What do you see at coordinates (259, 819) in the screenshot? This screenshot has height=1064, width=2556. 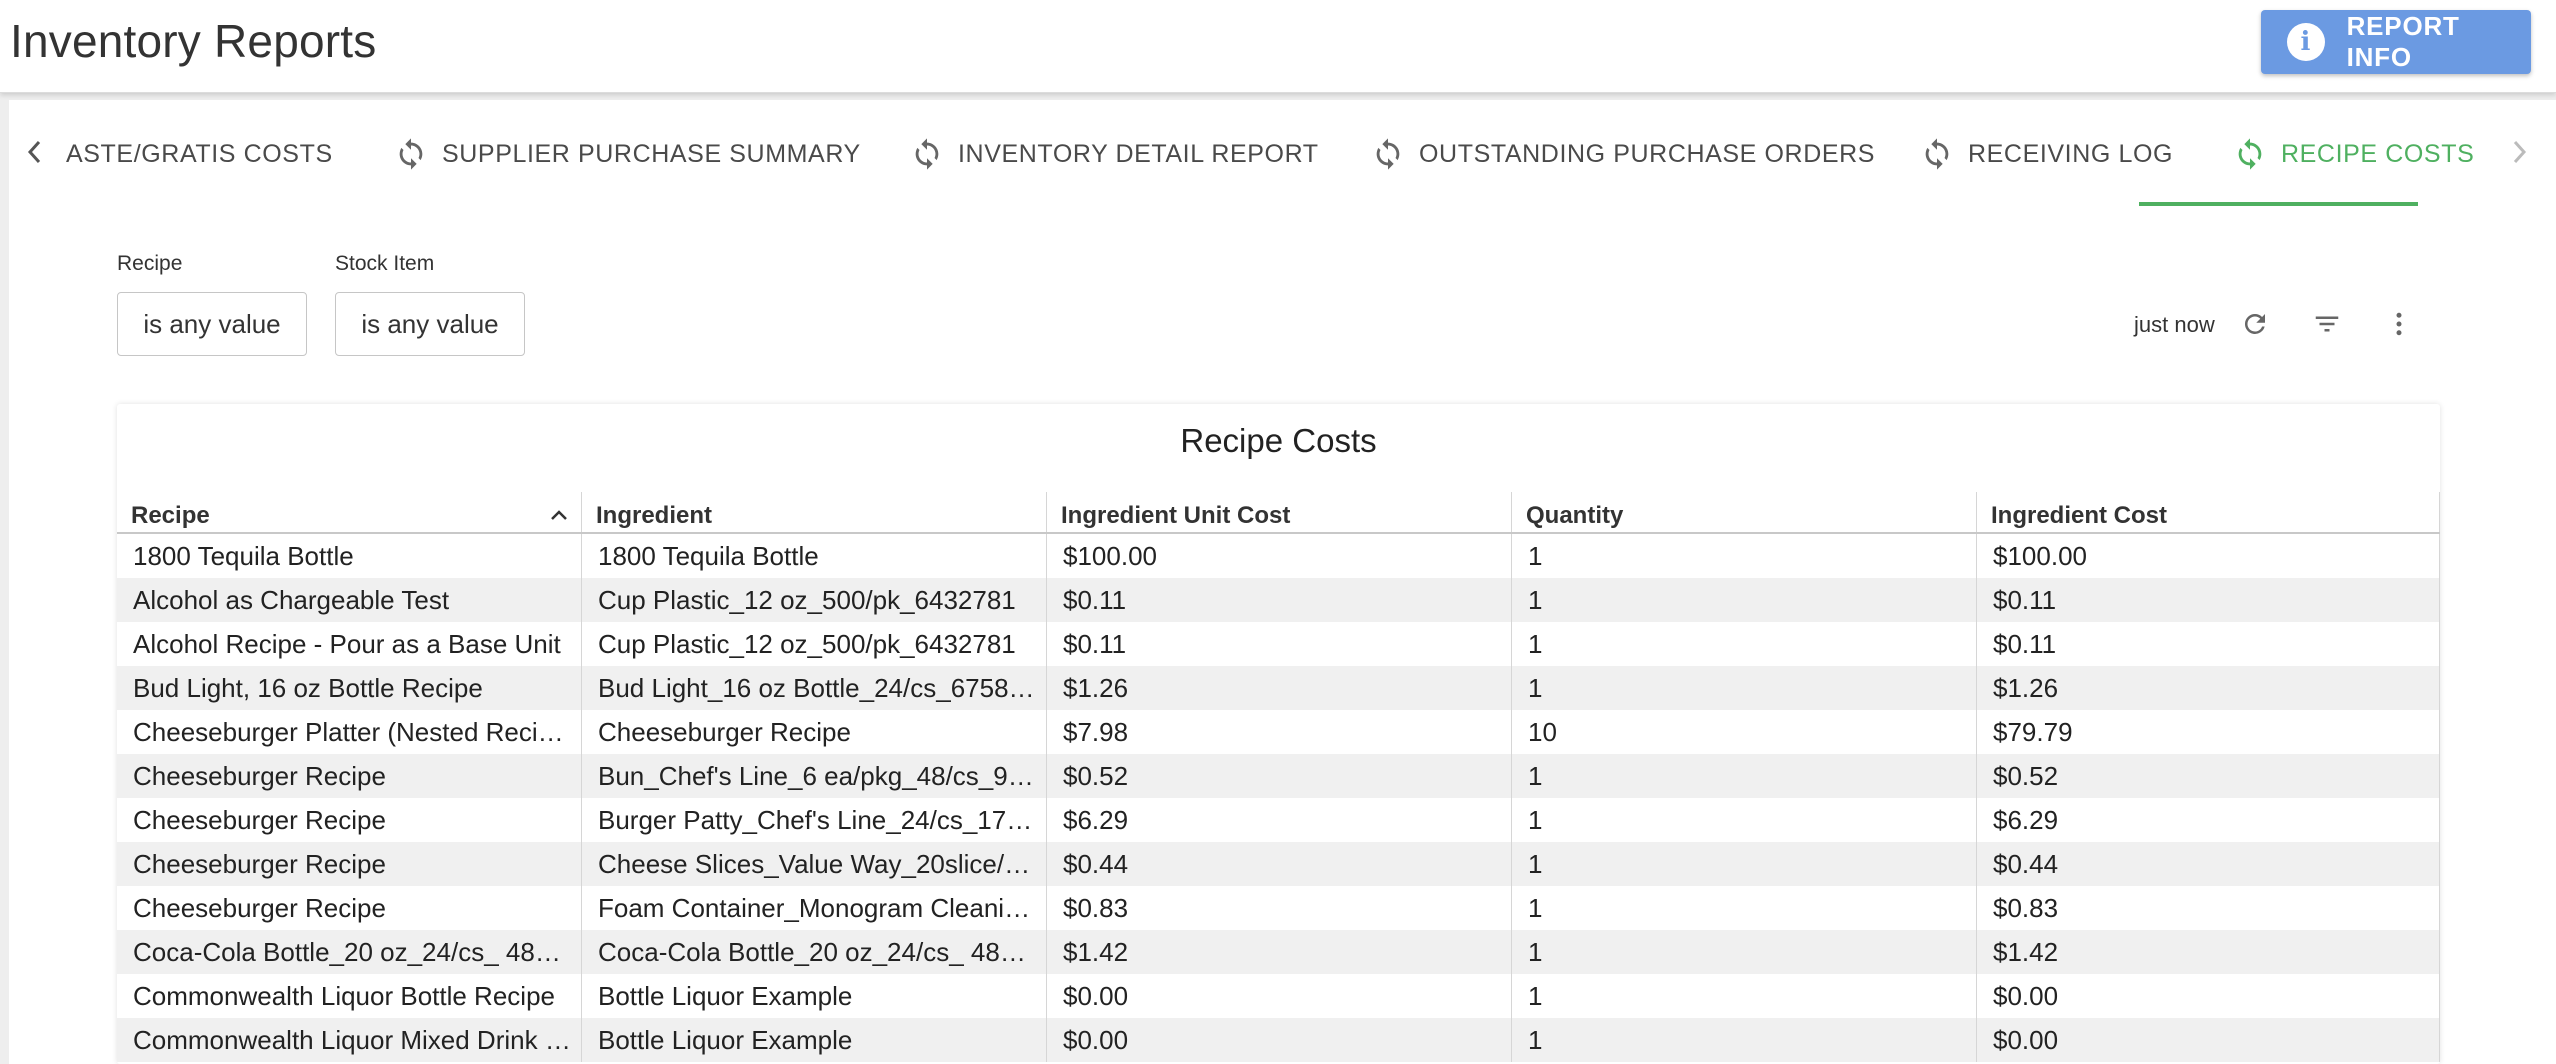 I see `recipe-cell-text: Cheeseburger Recipe` at bounding box center [259, 819].